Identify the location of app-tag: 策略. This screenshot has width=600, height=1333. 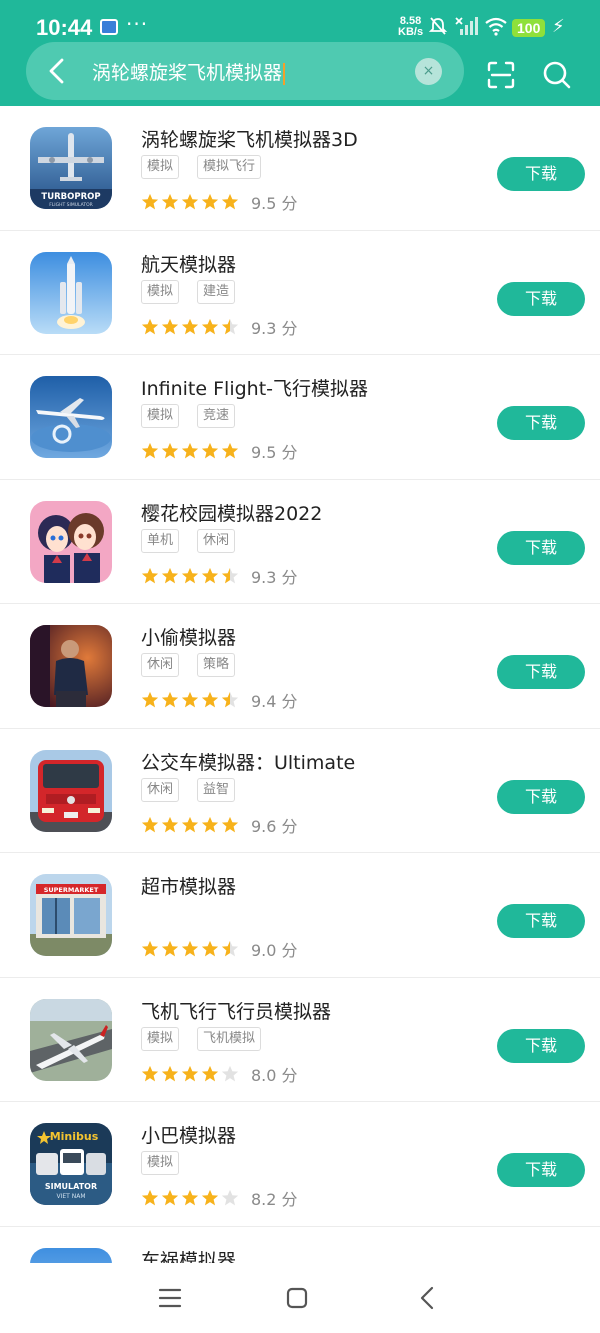
(216, 665).